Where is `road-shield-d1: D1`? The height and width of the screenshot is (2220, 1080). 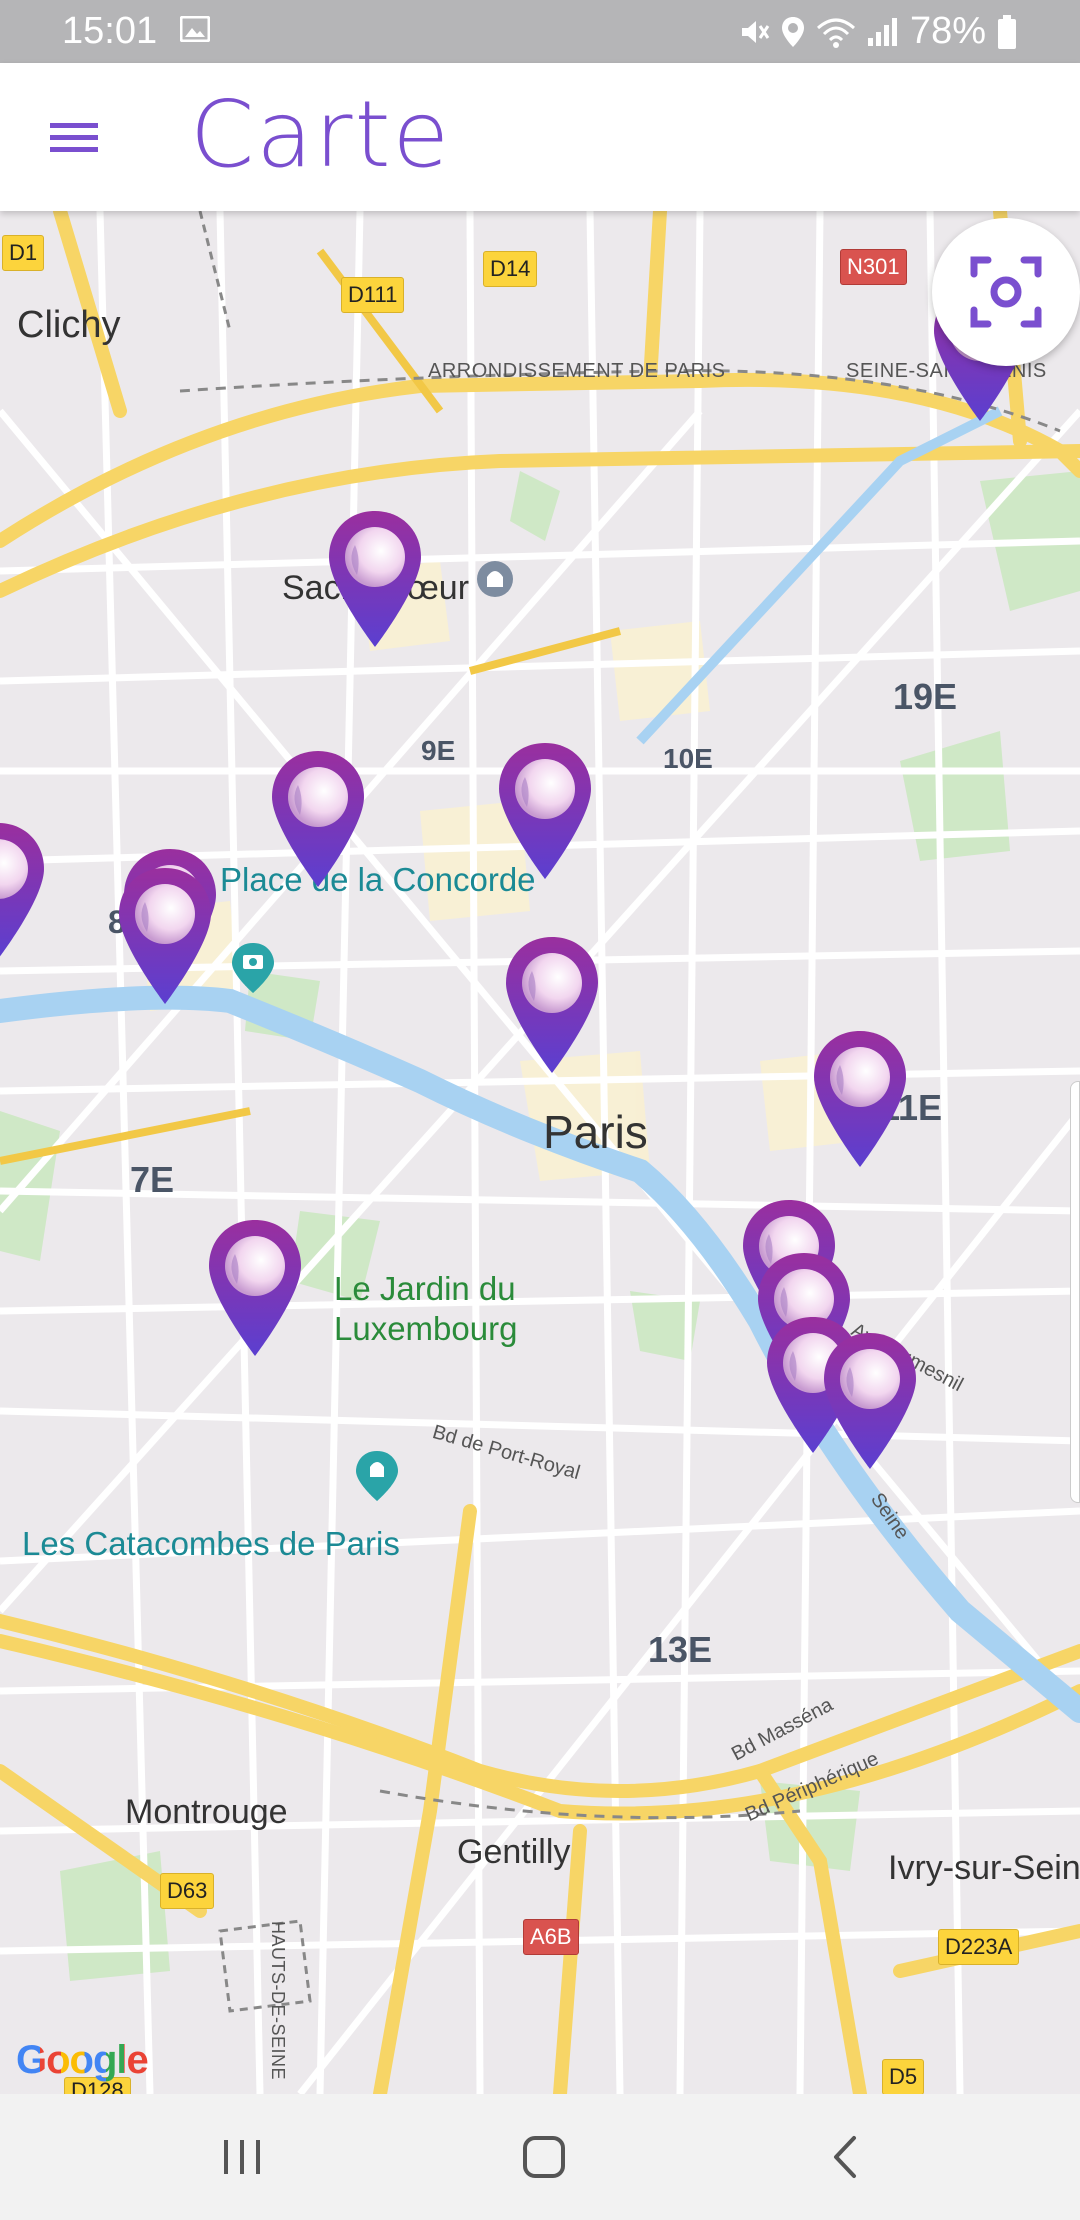
road-shield-d1: D1 is located at coordinates (23, 253).